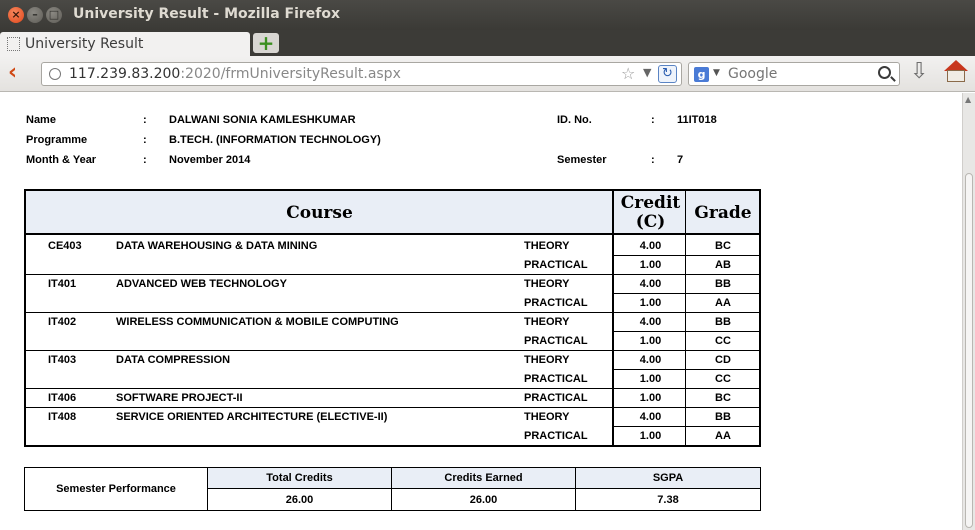 The width and height of the screenshot is (975, 530). Describe the element at coordinates (201, 284) in the screenshot. I see `course-name: ADVANCED WEB TECHNOLOGY` at that location.